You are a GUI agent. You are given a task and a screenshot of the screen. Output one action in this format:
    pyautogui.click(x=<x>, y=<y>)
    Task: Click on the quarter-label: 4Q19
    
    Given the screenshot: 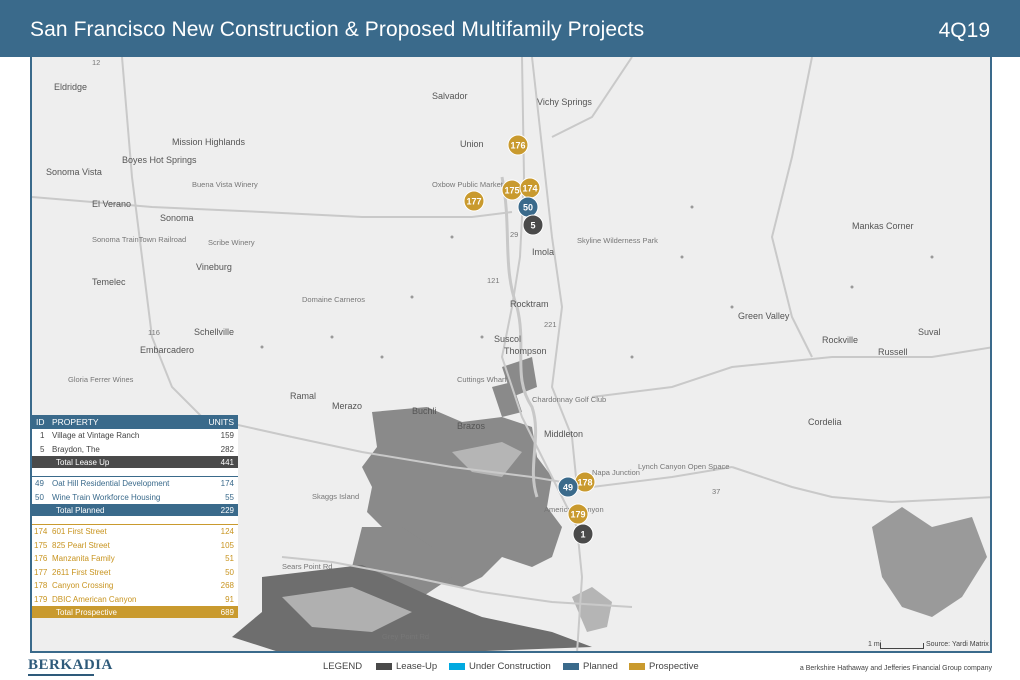 What is the action you would take?
    pyautogui.click(x=964, y=30)
    